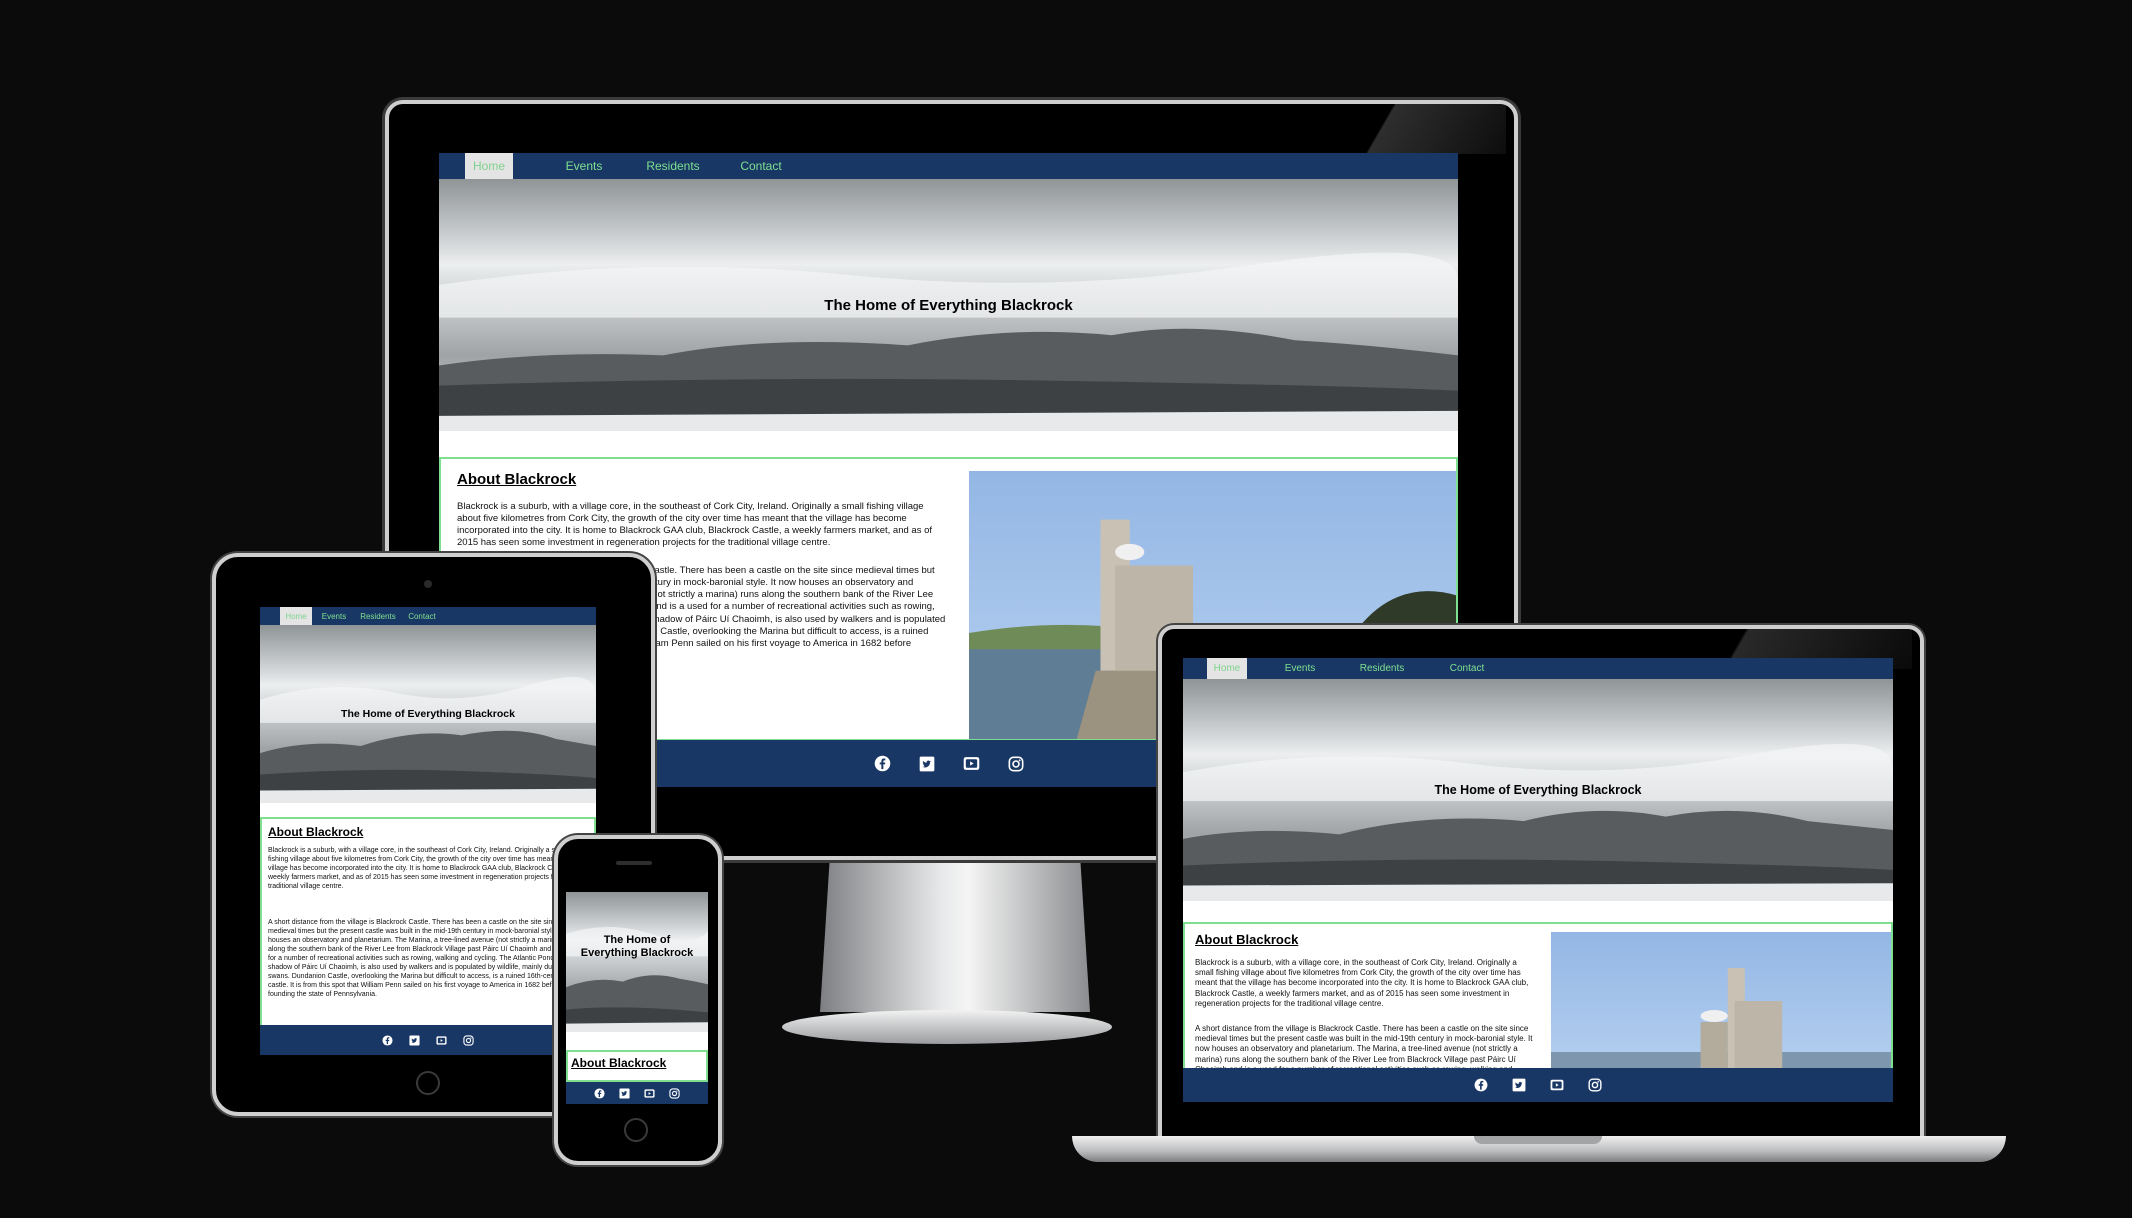  Describe the element at coordinates (947, 1027) in the screenshot. I see `monitor-stand-base` at that location.